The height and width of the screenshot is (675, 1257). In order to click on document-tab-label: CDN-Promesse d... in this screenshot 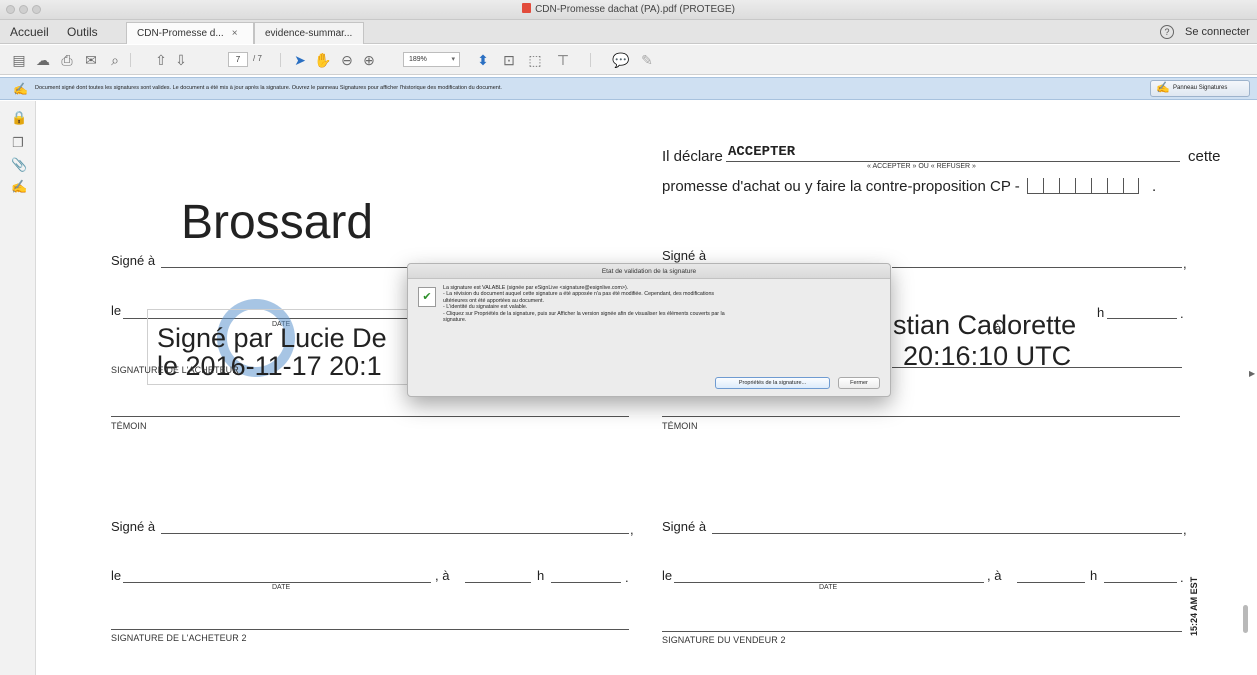, I will do `click(180, 33)`.